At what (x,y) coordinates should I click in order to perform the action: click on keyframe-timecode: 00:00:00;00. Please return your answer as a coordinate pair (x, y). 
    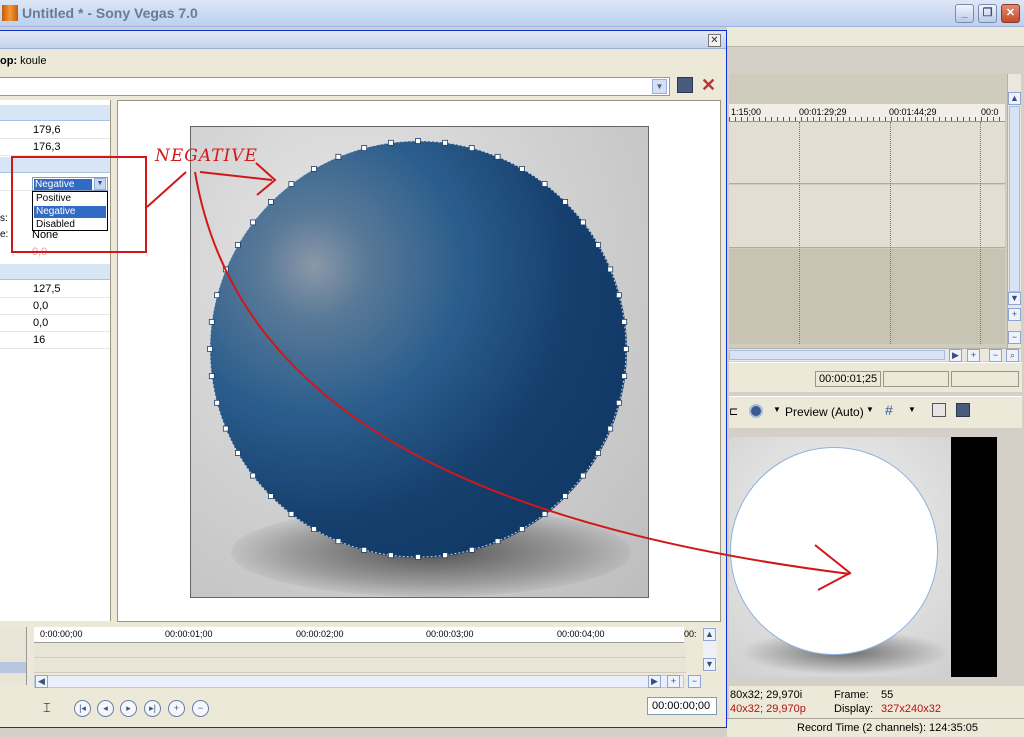
    Looking at the image, I should click on (682, 706).